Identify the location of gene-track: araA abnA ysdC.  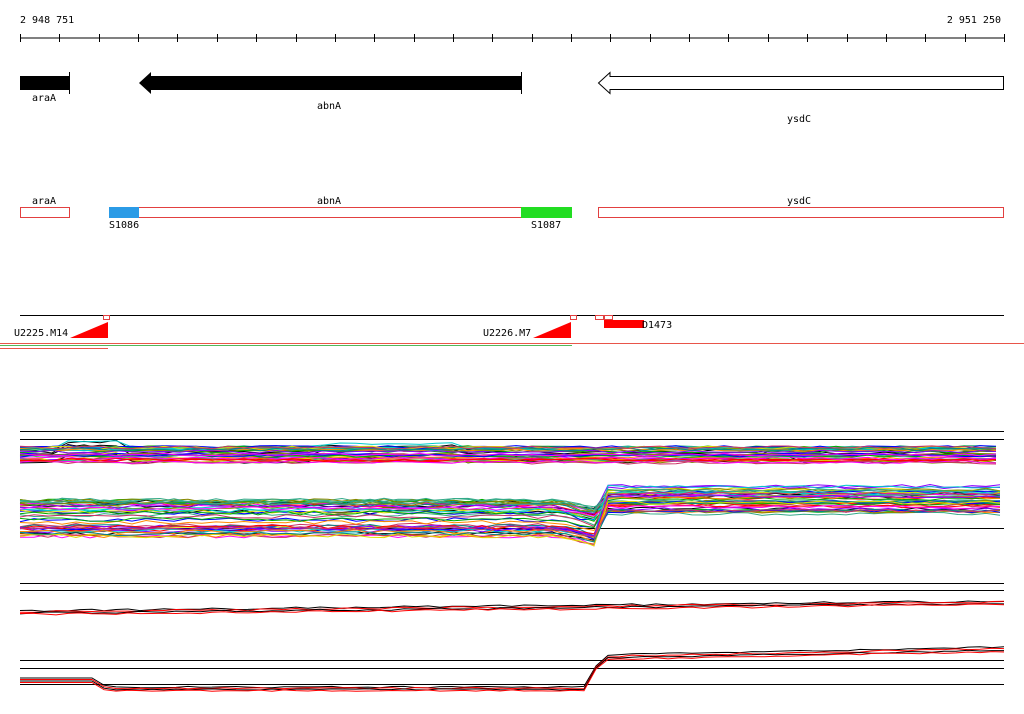
(512, 98).